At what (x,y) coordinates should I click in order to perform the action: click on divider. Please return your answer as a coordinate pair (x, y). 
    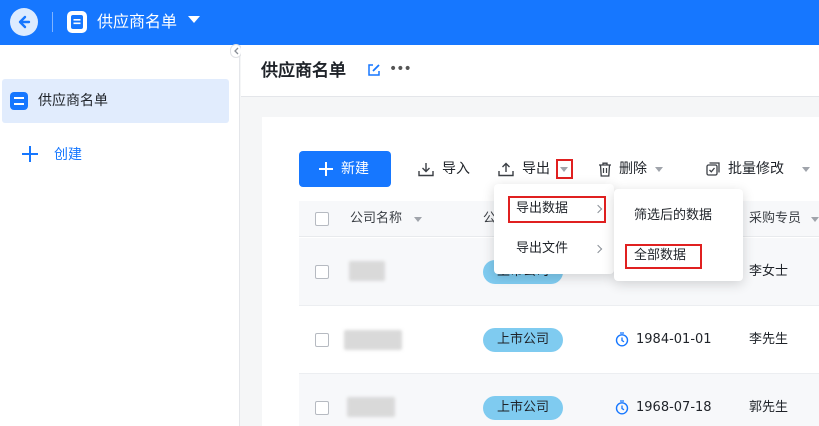
    Looking at the image, I should click on (52, 22).